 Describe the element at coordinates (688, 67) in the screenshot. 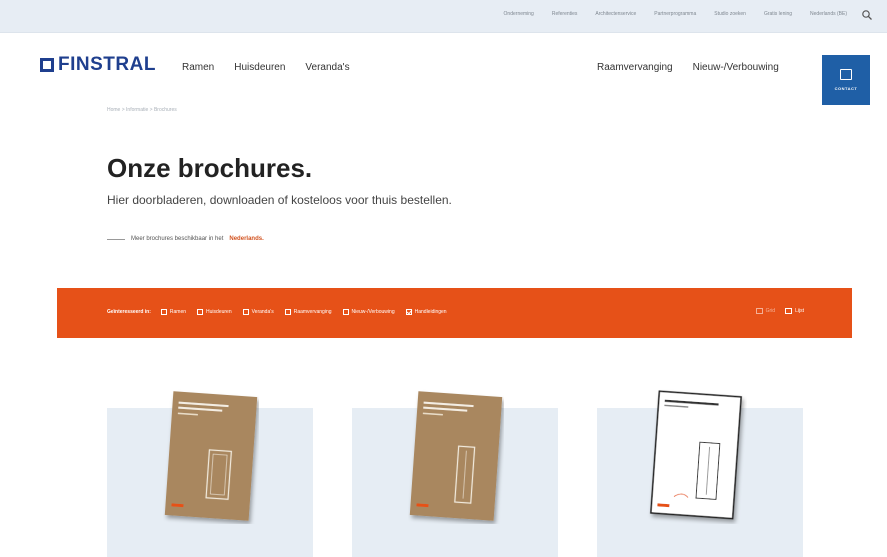

I see `secondary-nav: Raamvervanging Nieuw-/Verbouwing` at that location.